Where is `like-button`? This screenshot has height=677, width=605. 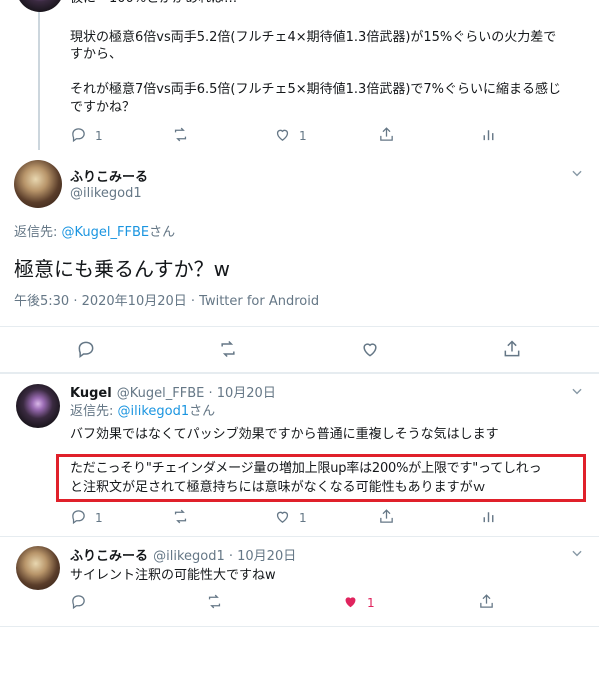
like-button is located at coordinates (370, 350).